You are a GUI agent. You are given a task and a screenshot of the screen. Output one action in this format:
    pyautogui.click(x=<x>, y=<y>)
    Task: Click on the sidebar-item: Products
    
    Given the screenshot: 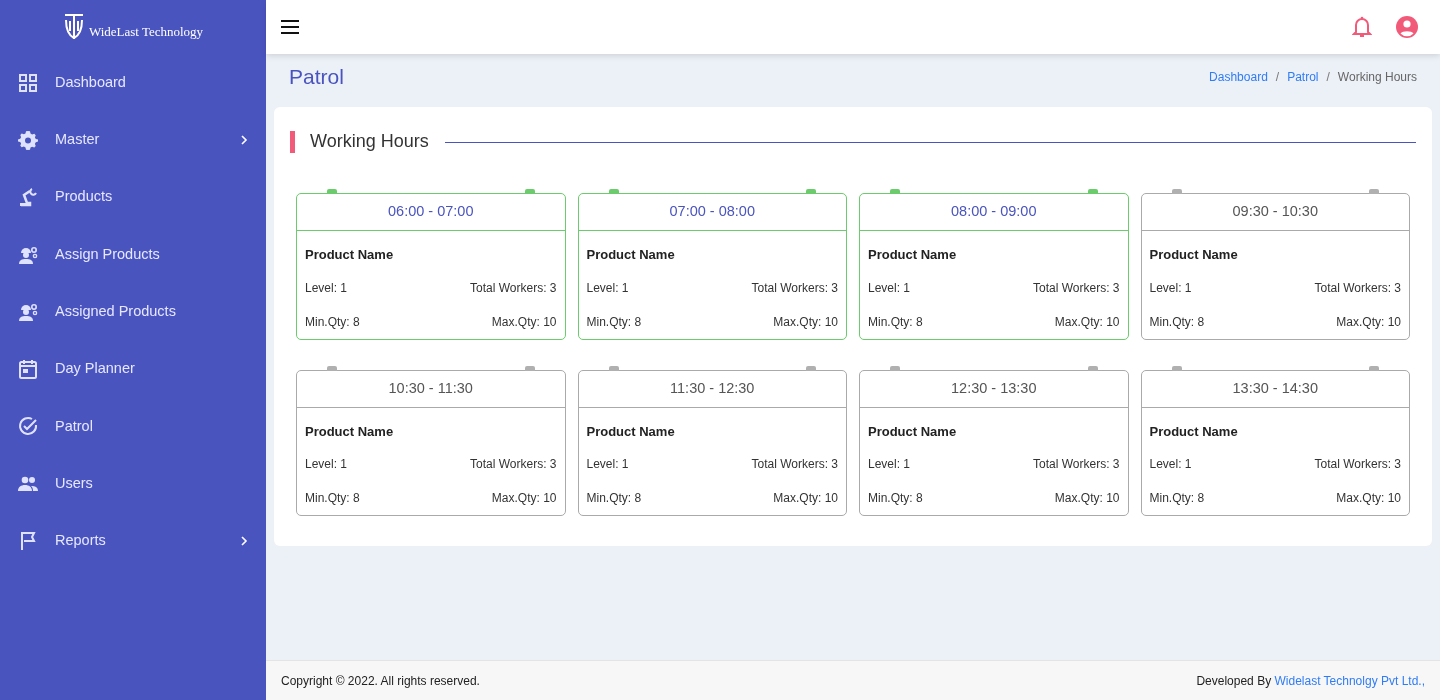 What is the action you would take?
    pyautogui.click(x=133, y=197)
    